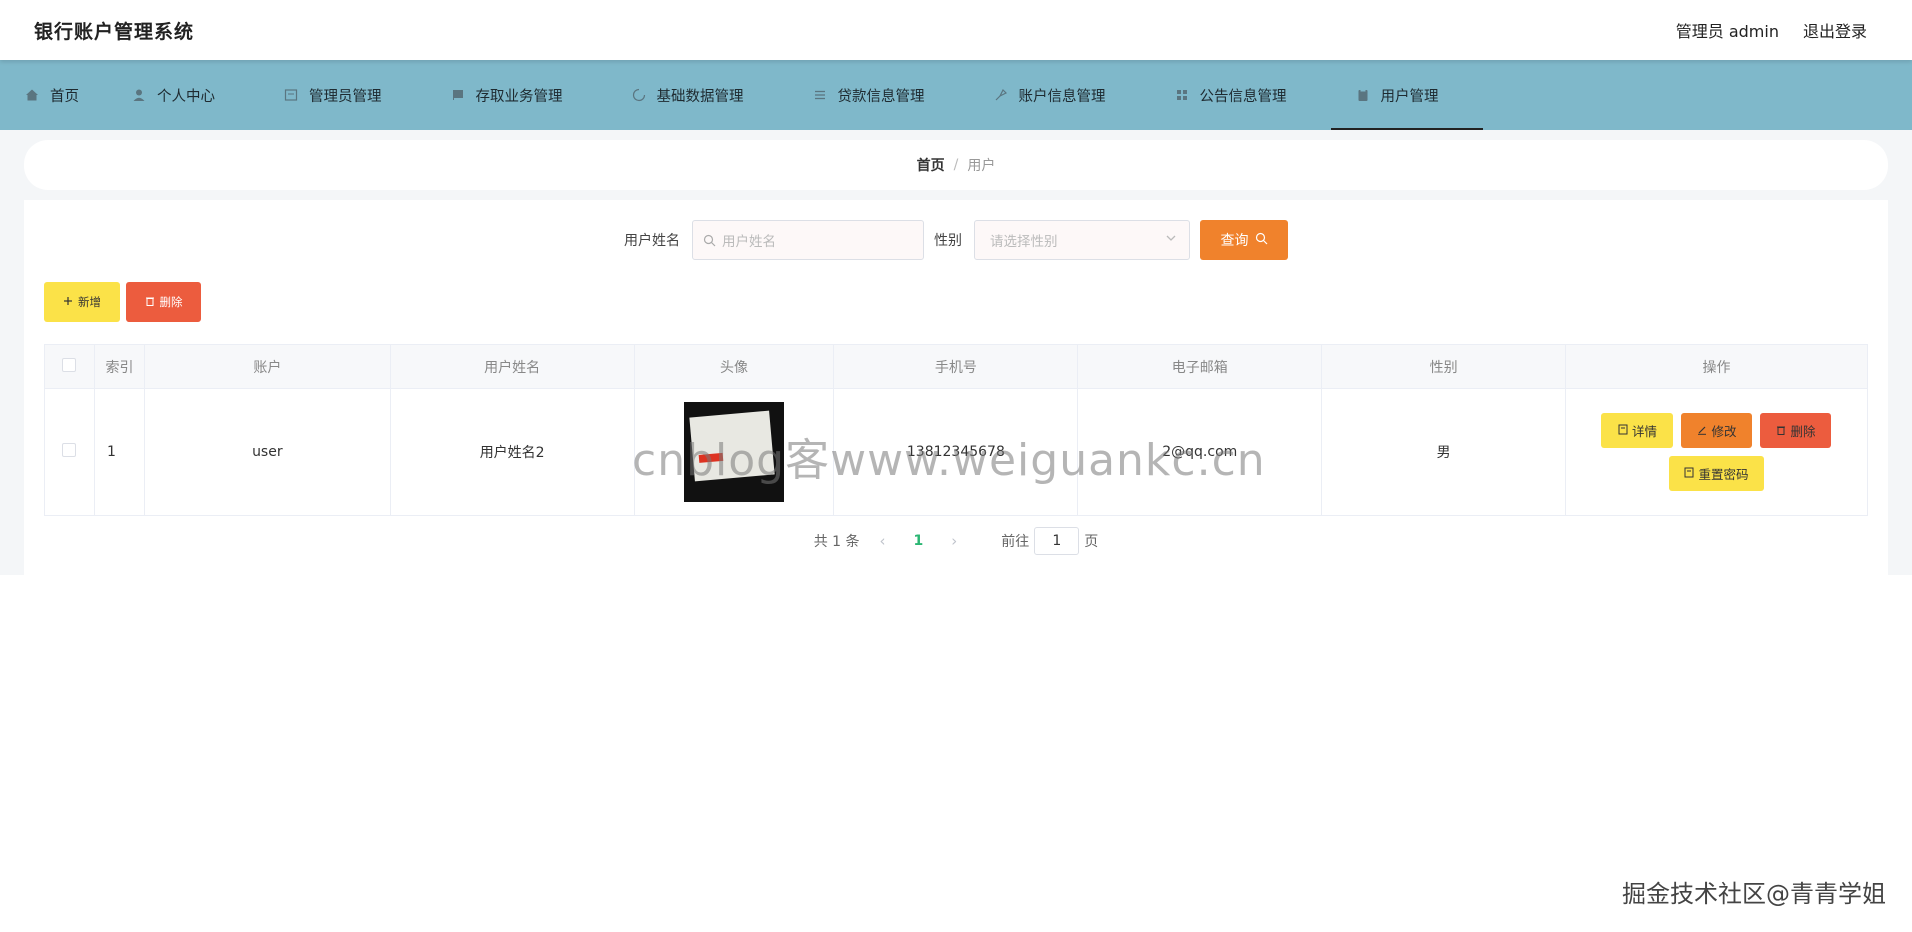 The width and height of the screenshot is (1912, 932). What do you see at coordinates (652, 241) in the screenshot?
I see `name-search-label: 用户姓名` at bounding box center [652, 241].